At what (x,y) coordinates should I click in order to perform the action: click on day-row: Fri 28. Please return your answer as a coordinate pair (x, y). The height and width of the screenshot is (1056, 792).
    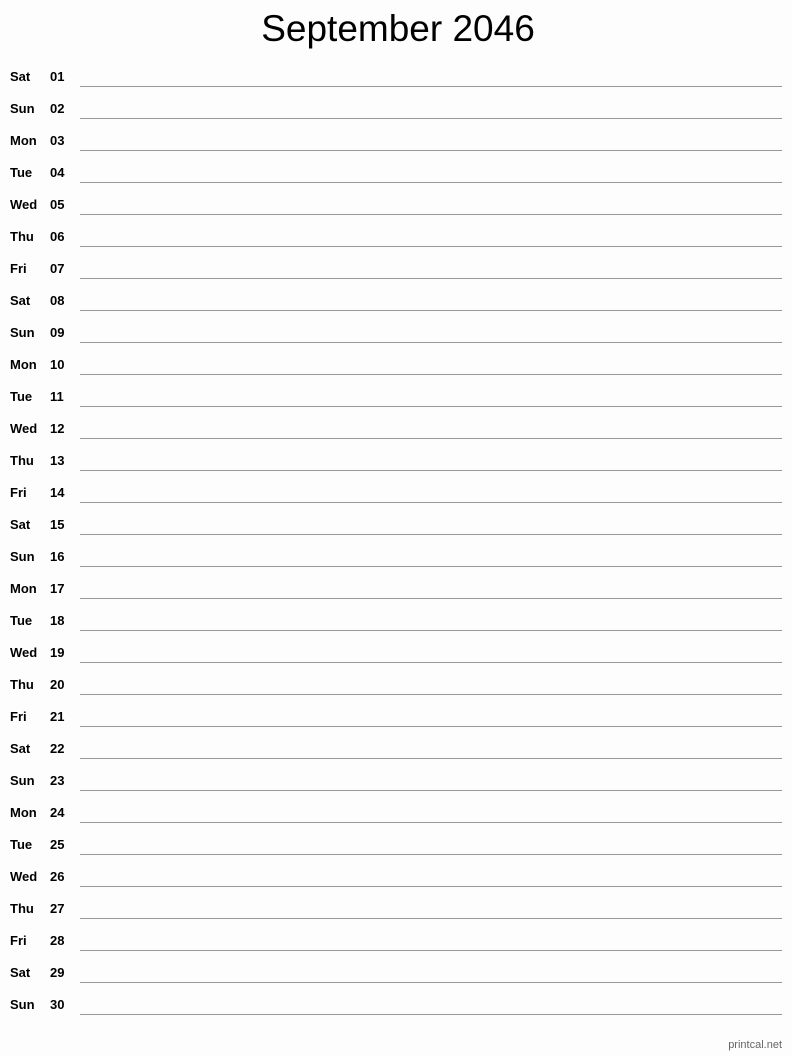
    Looking at the image, I should click on (396, 935).